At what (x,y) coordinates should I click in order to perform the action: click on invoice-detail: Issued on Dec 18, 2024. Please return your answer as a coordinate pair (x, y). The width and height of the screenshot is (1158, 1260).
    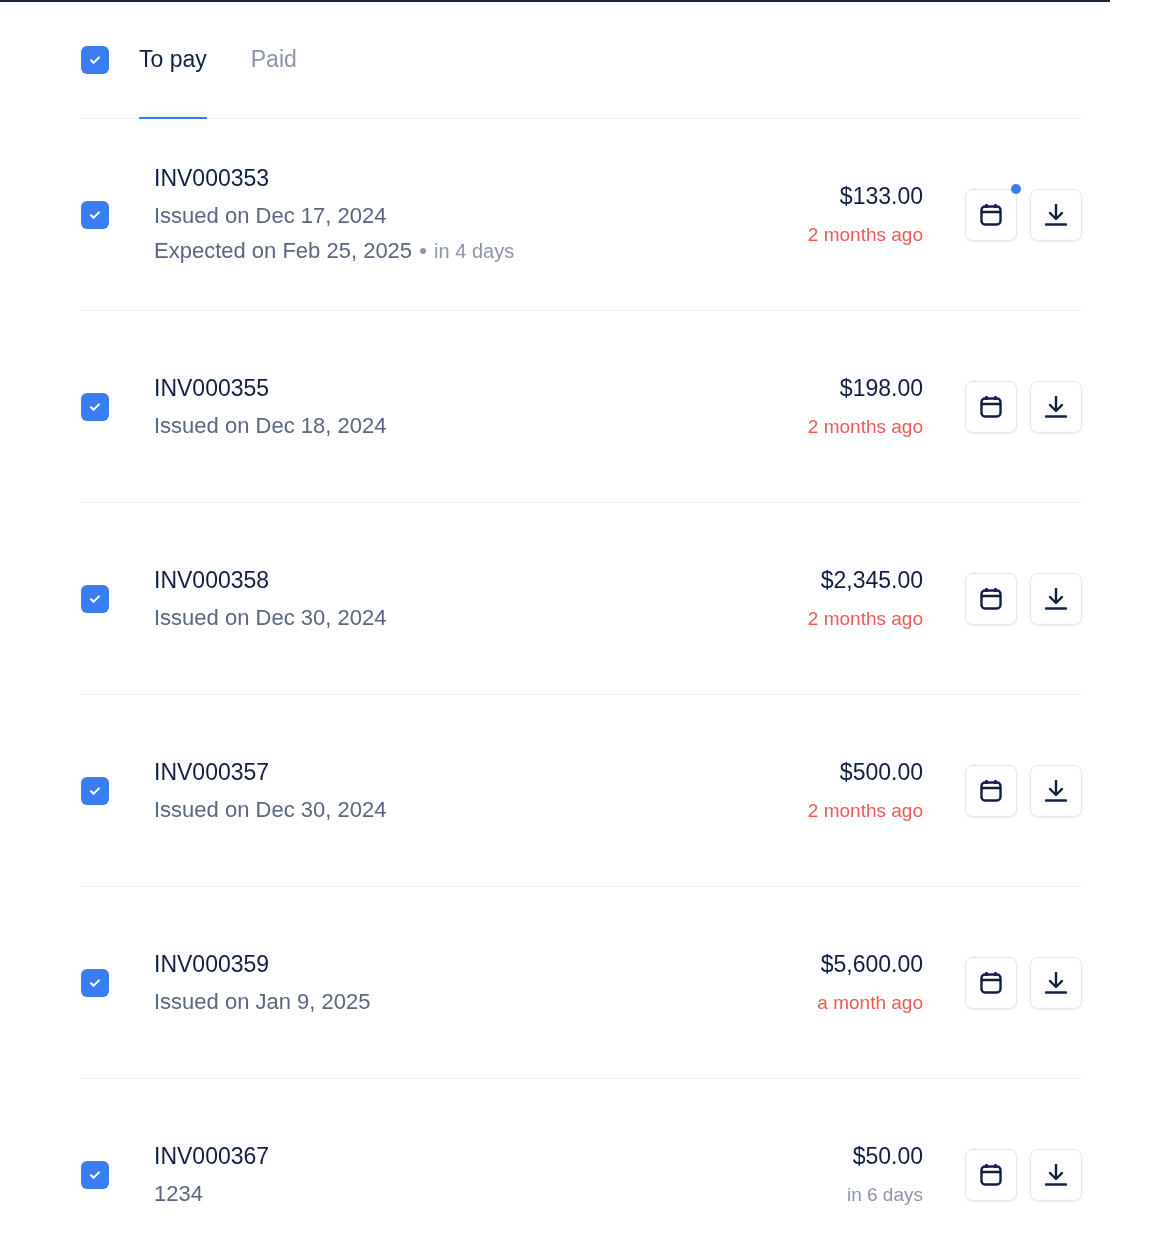
    Looking at the image, I should click on (271, 425).